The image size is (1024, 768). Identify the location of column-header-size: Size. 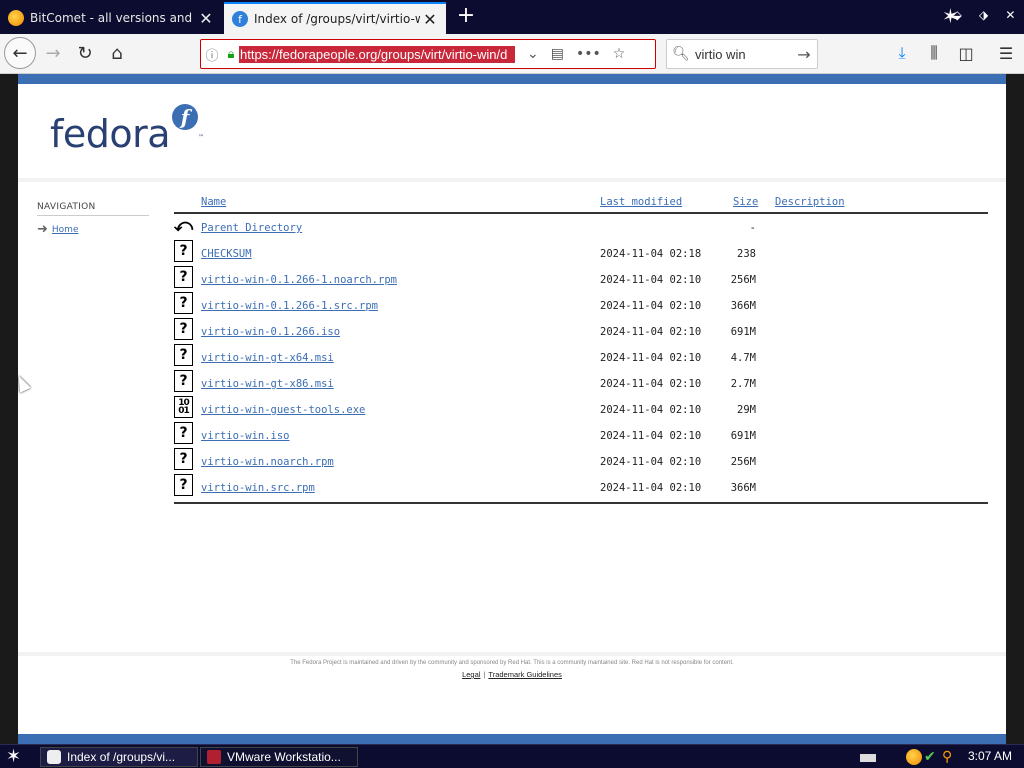
(745, 203).